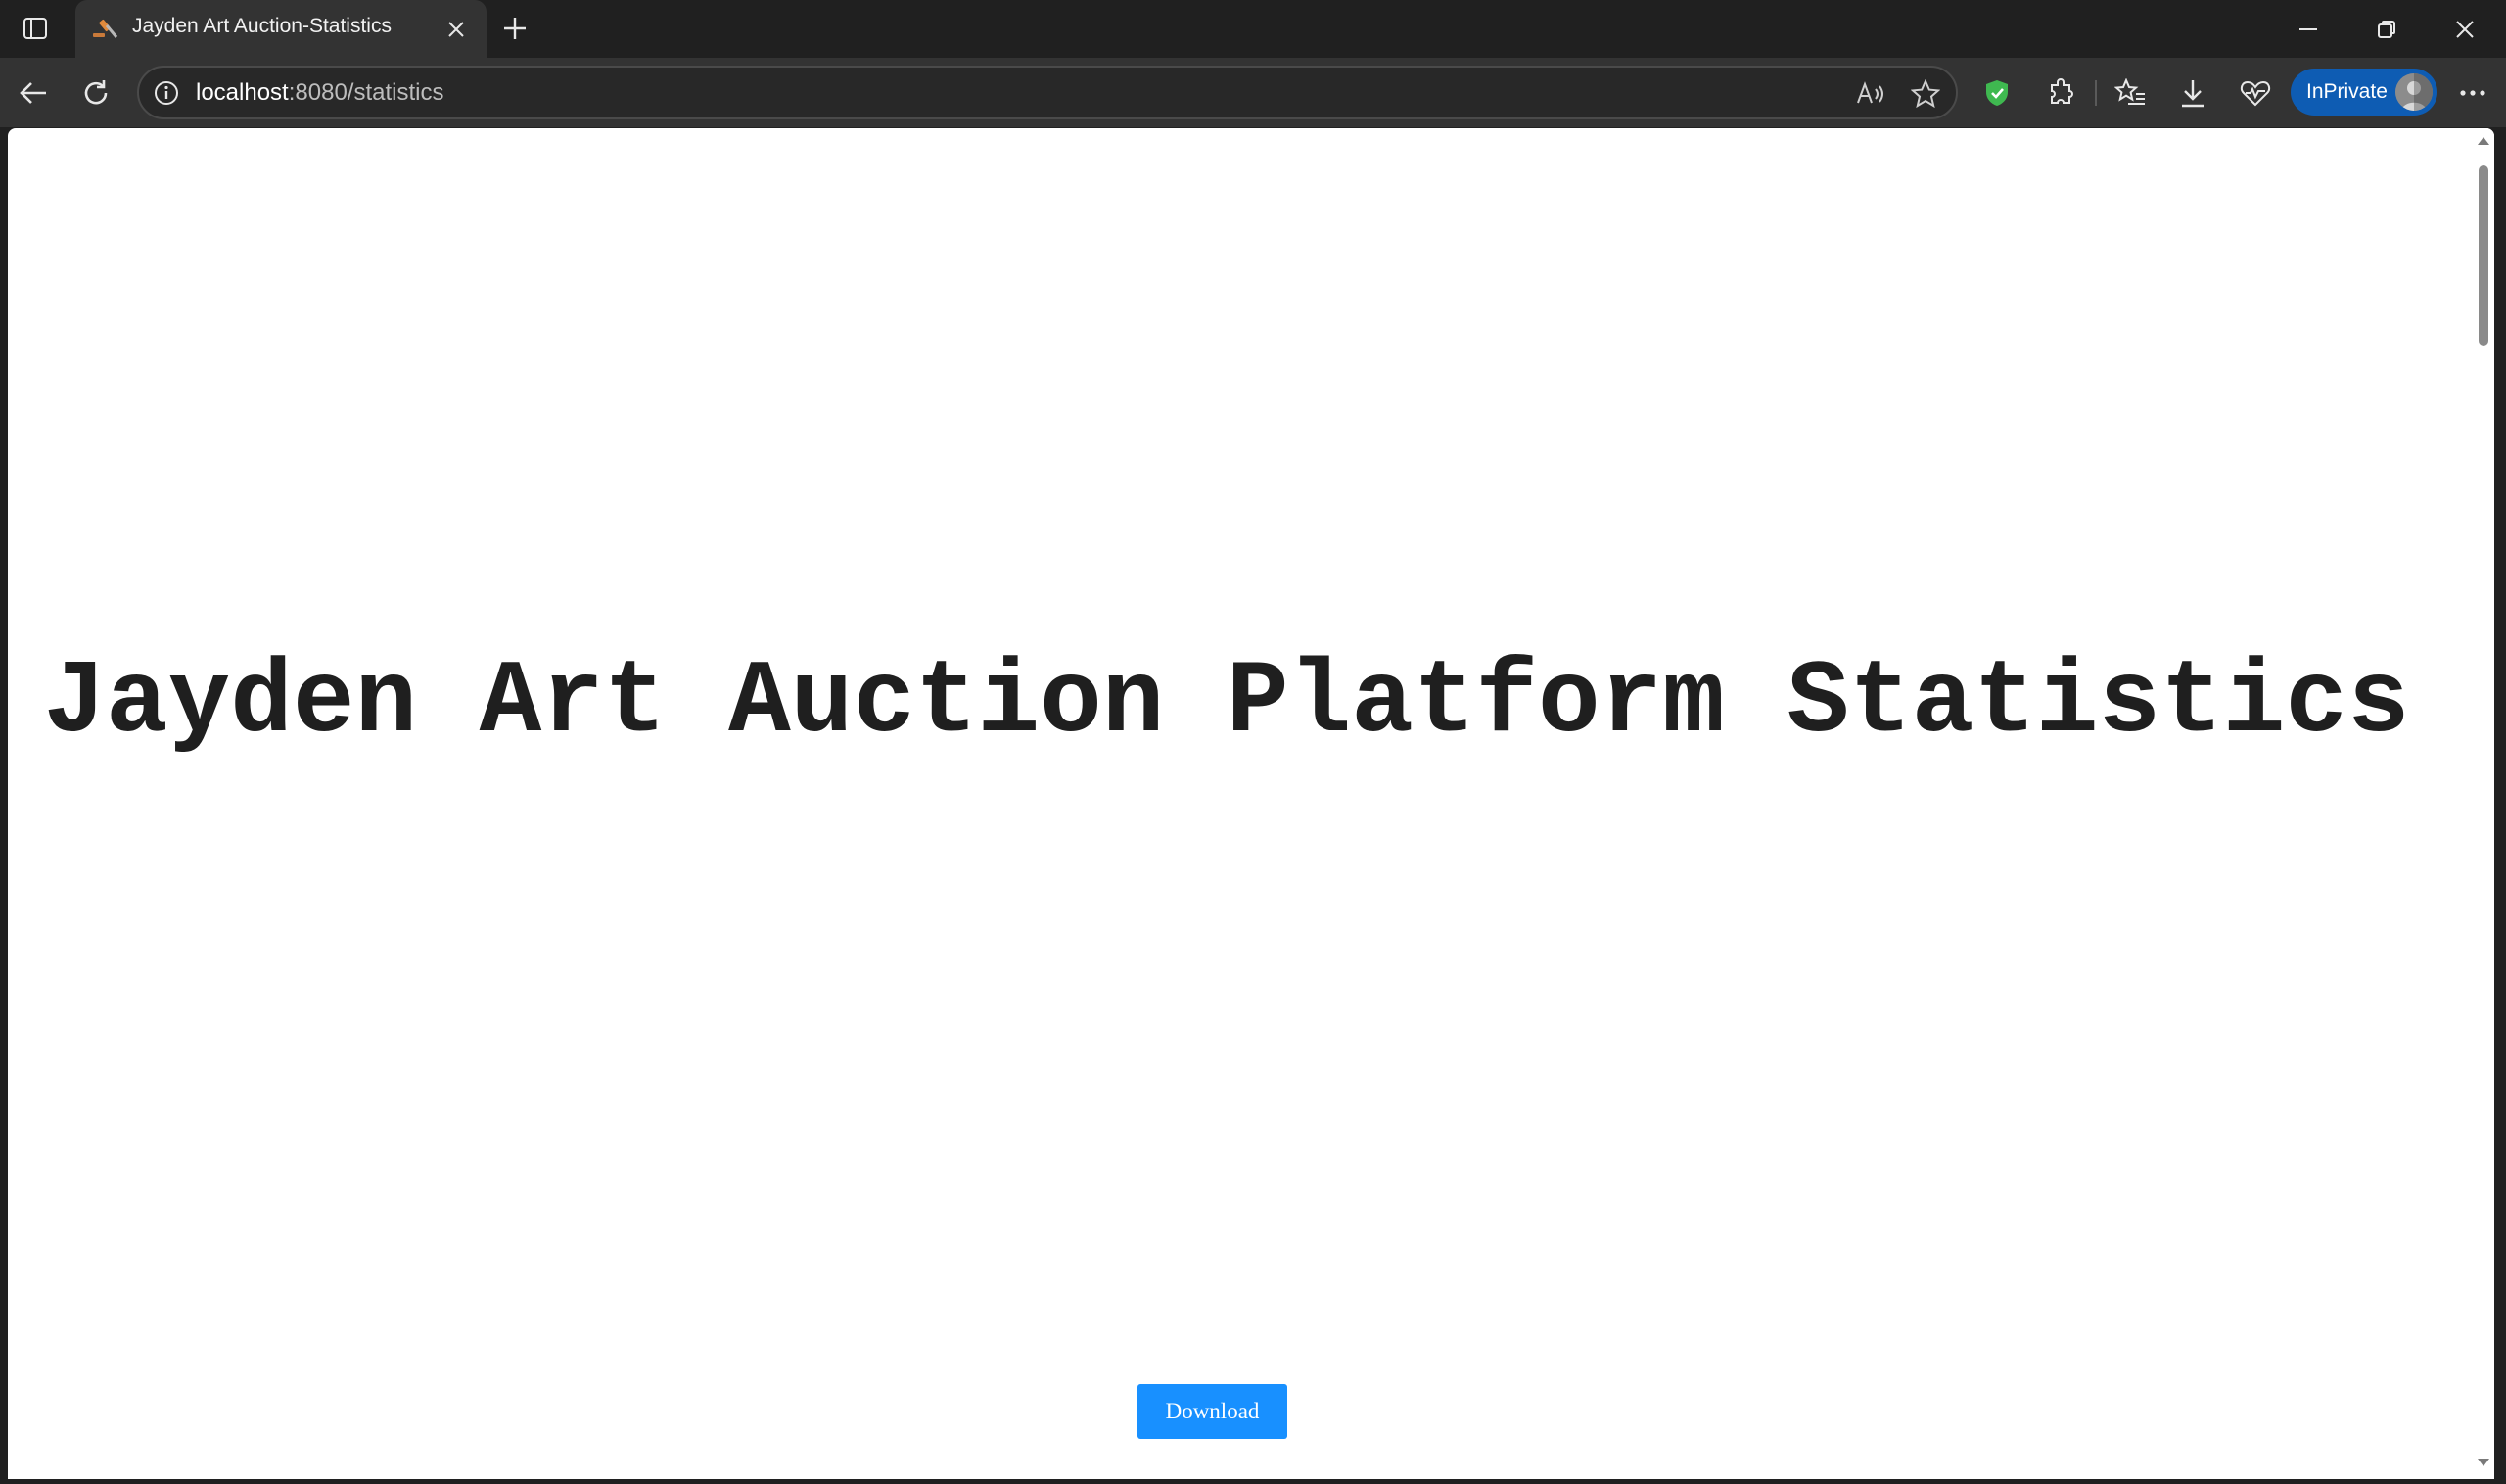  I want to click on browser-toolbar: localhost:8080/statistics InPrivate, so click(1253, 92).